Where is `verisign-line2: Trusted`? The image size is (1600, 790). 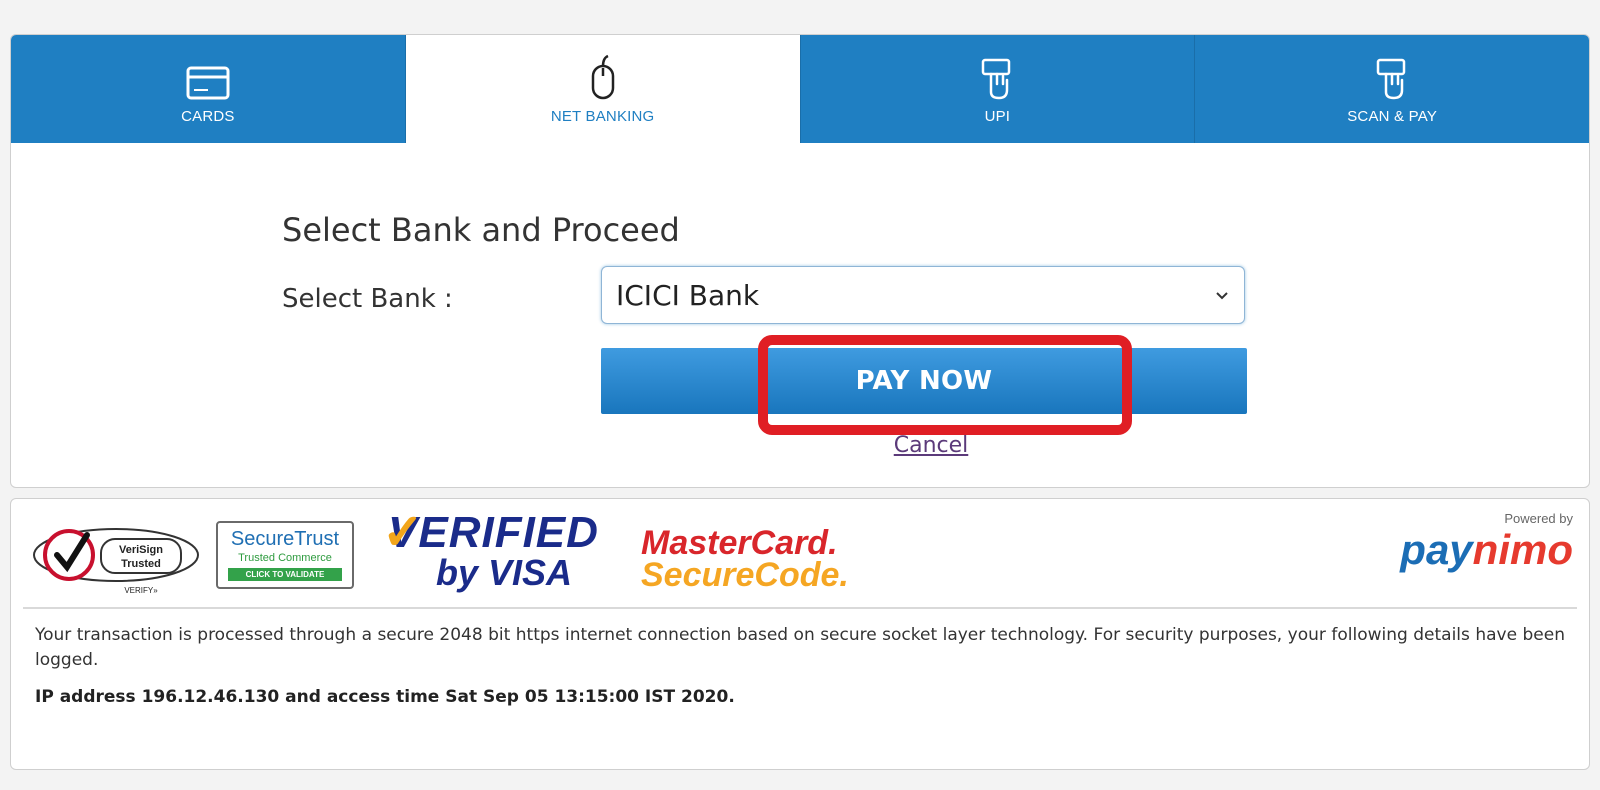 verisign-line2: Trusted is located at coordinates (141, 564).